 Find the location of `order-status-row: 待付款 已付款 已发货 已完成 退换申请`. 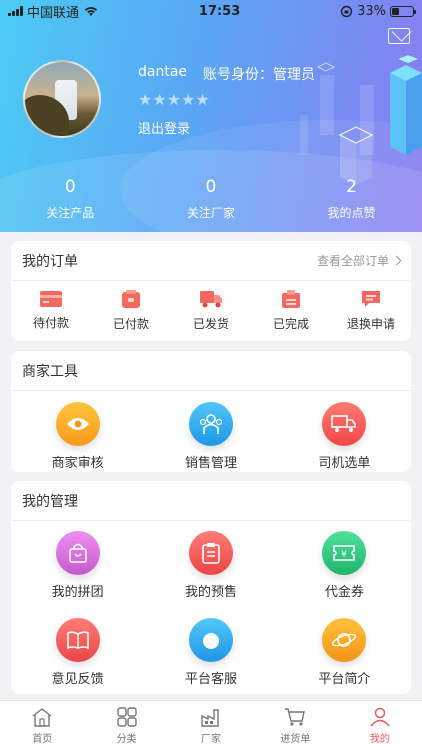

order-status-row: 待付款 已付款 已发货 已完成 退换申请 is located at coordinates (211, 310).